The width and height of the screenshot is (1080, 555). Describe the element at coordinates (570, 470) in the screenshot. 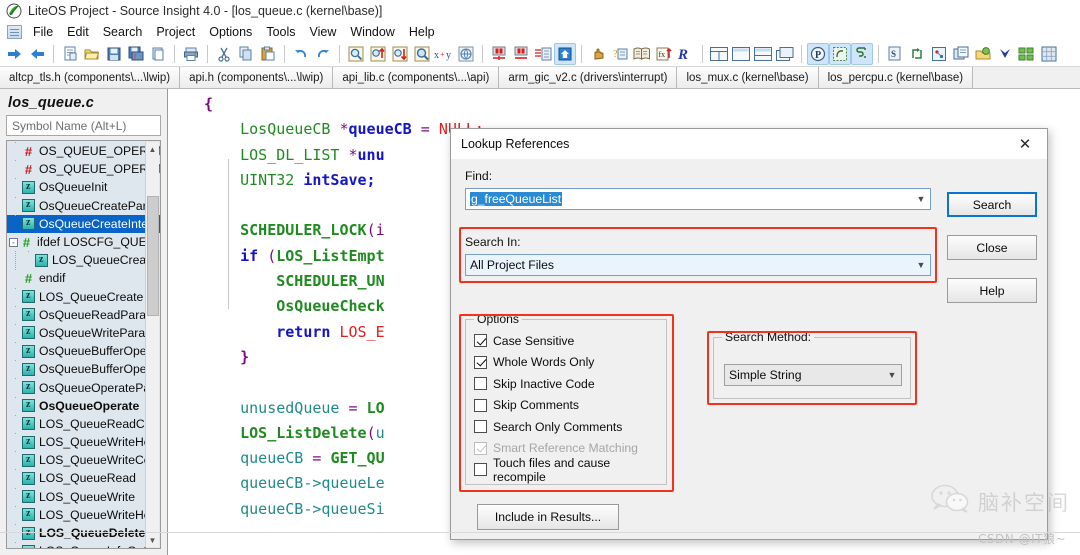

I see `option-checkbox-row: Touch files and cause recompile` at that location.